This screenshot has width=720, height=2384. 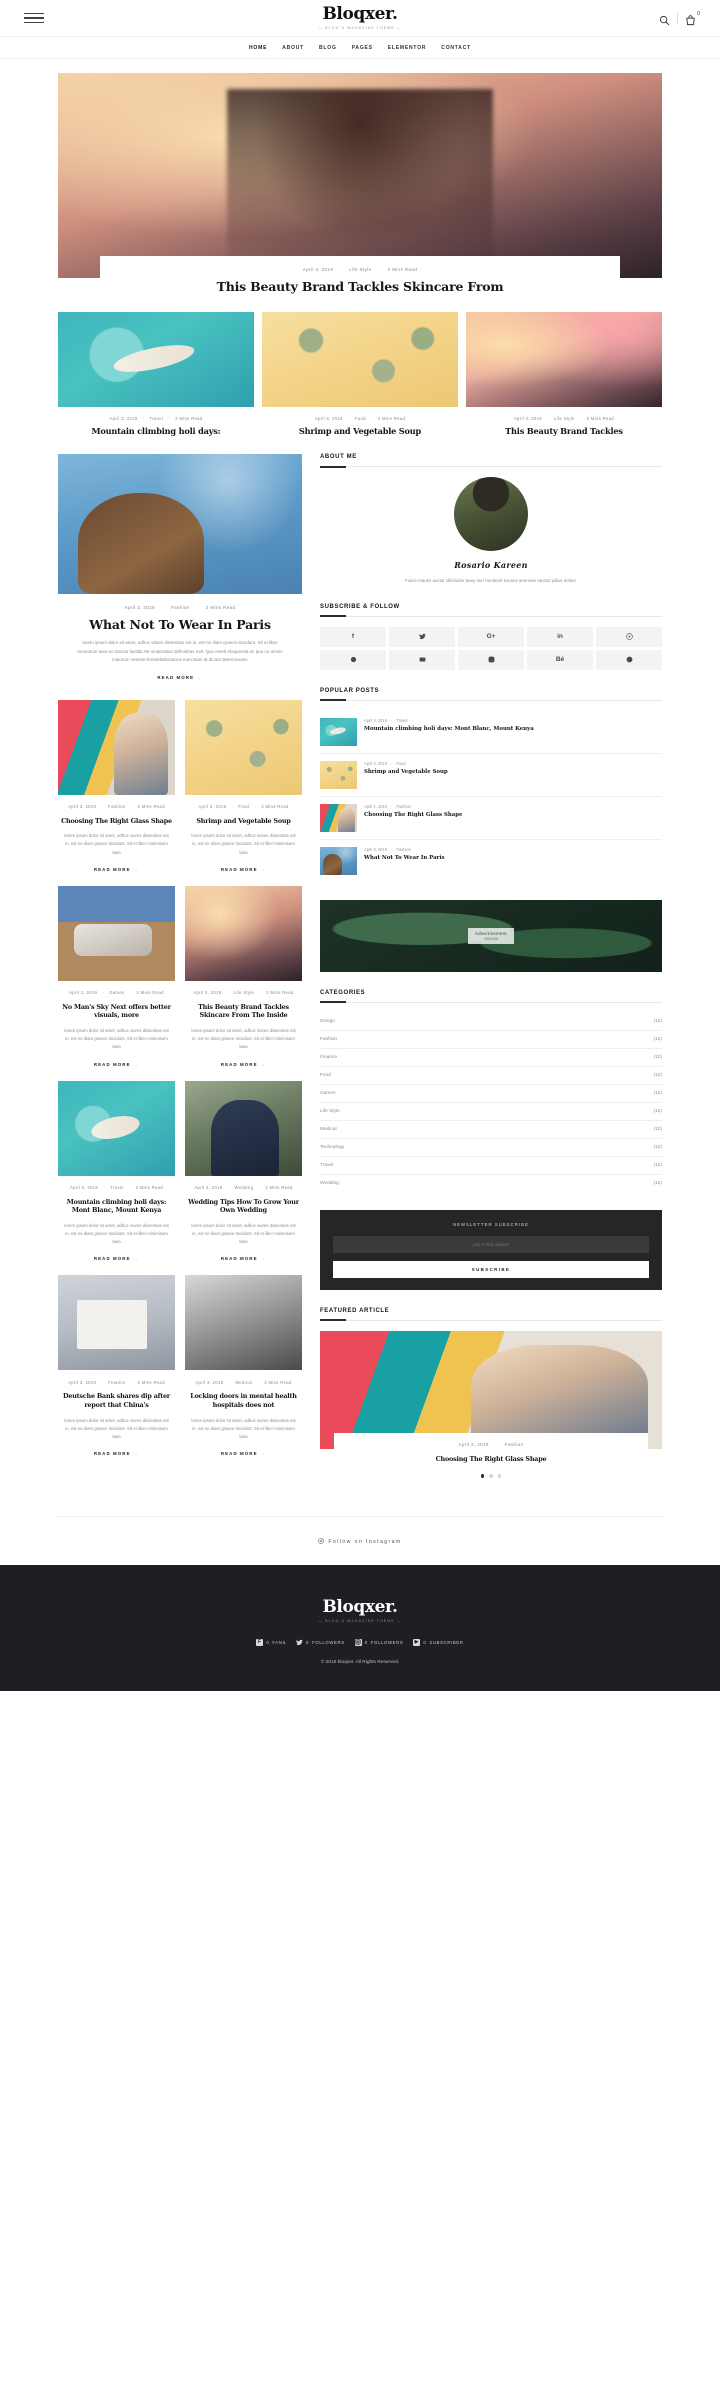 I want to click on advertisement-banner: Advertisement 300x240, so click(x=491, y=935).